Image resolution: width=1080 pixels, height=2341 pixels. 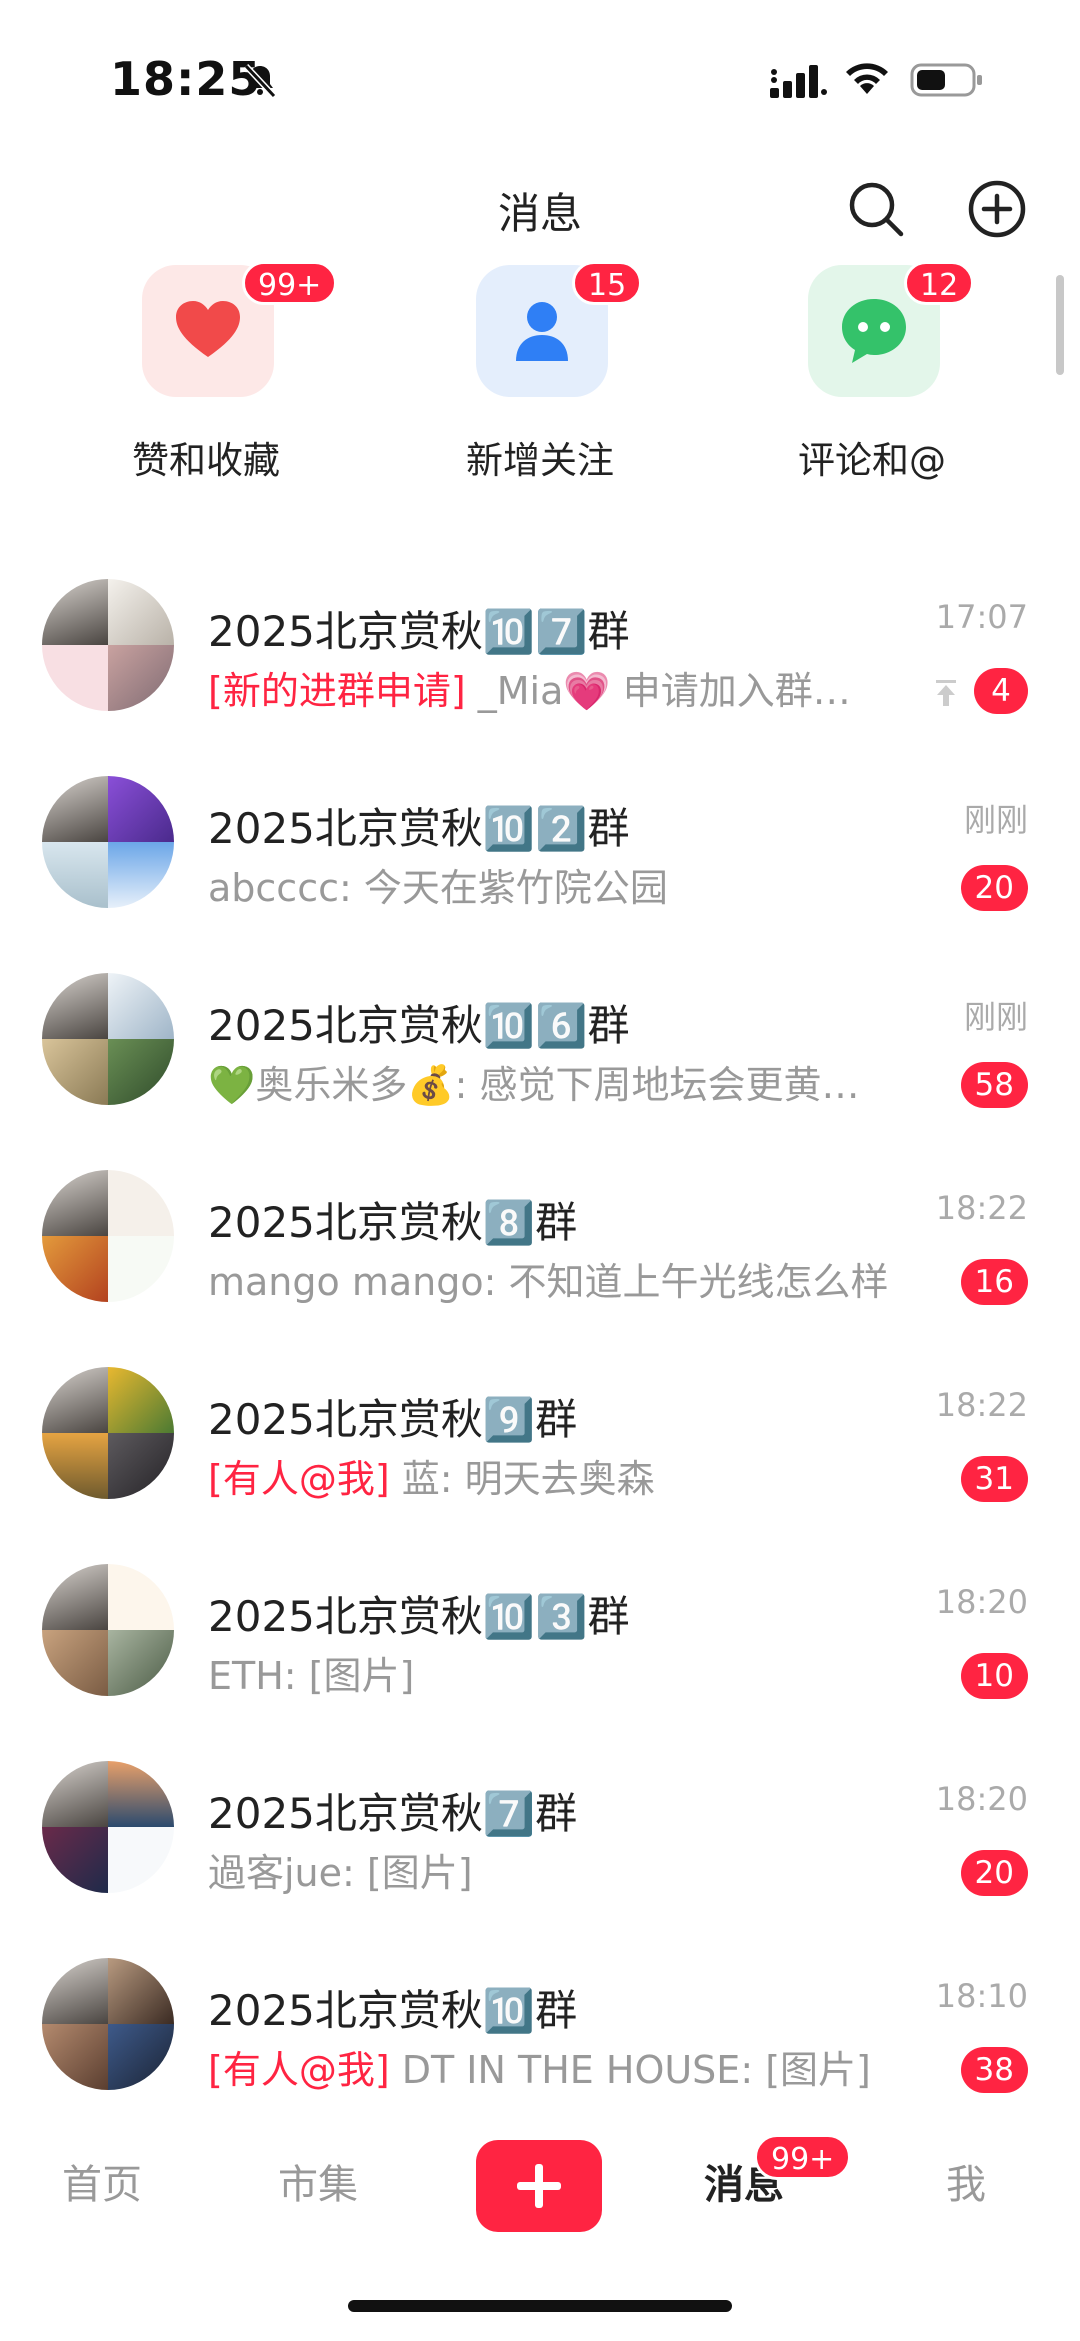 I want to click on followers-label: 新增关注, so click(x=540, y=460).